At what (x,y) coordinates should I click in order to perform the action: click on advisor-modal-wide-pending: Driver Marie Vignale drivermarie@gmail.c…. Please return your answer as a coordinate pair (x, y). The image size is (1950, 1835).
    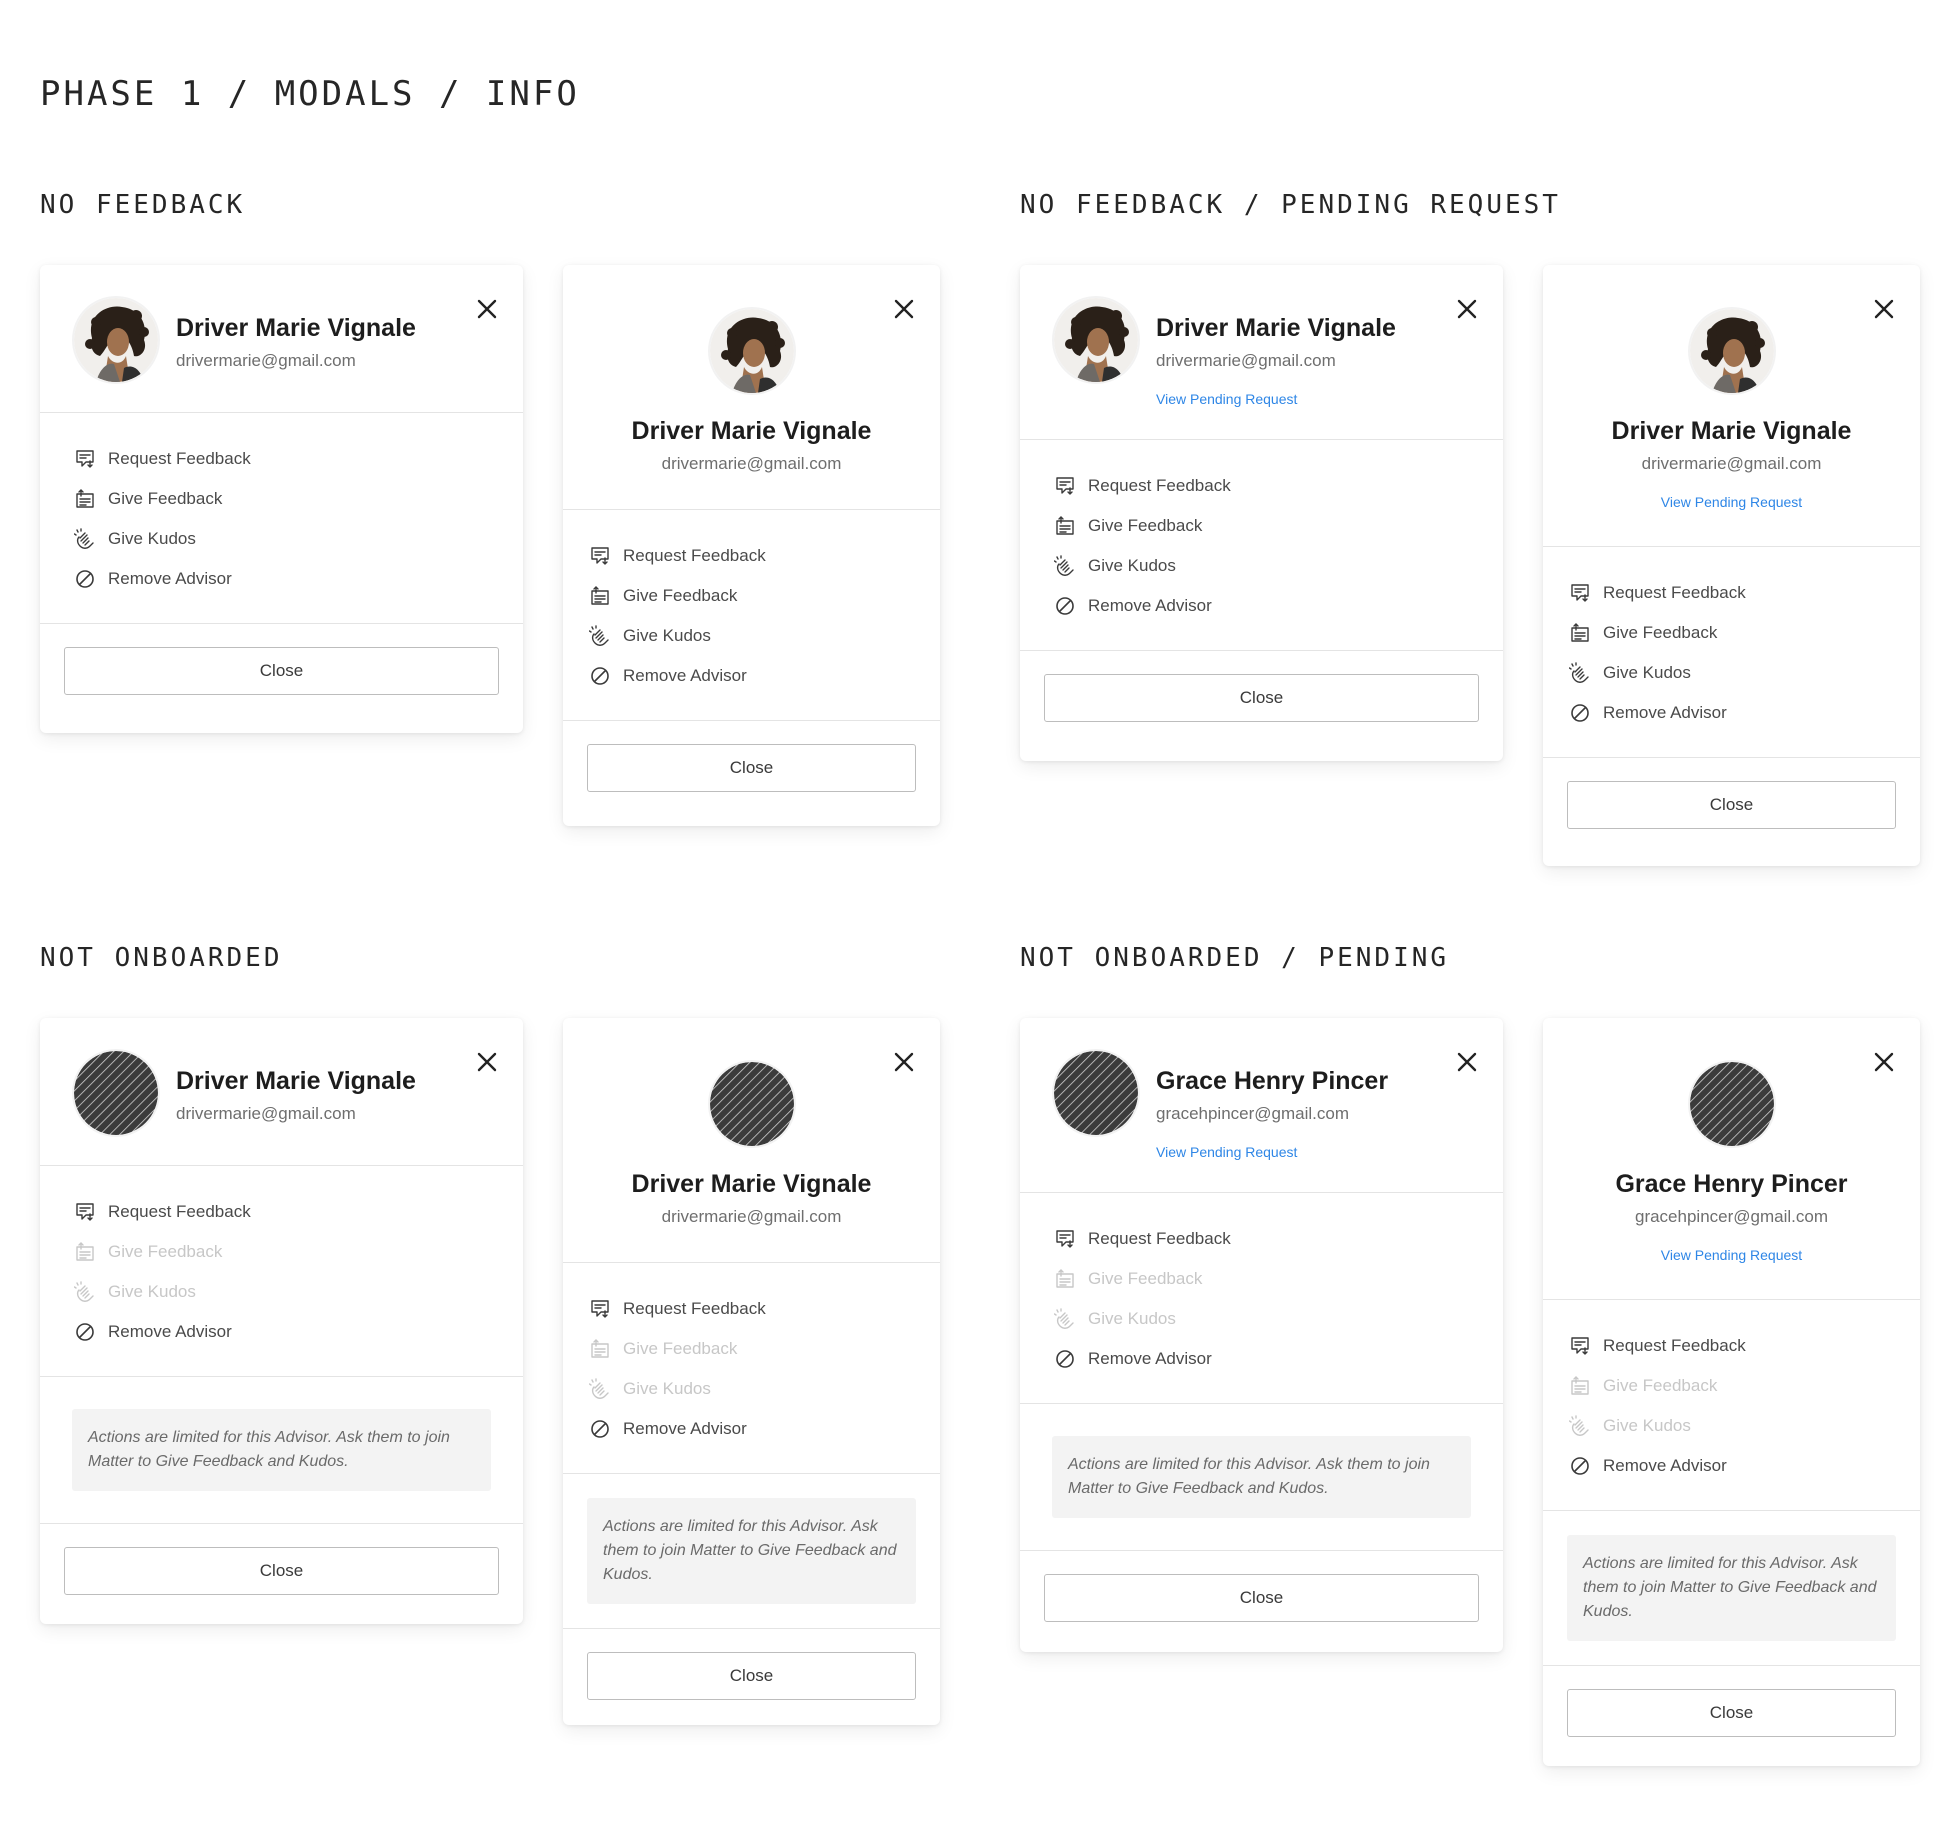
    Looking at the image, I should click on (1261, 513).